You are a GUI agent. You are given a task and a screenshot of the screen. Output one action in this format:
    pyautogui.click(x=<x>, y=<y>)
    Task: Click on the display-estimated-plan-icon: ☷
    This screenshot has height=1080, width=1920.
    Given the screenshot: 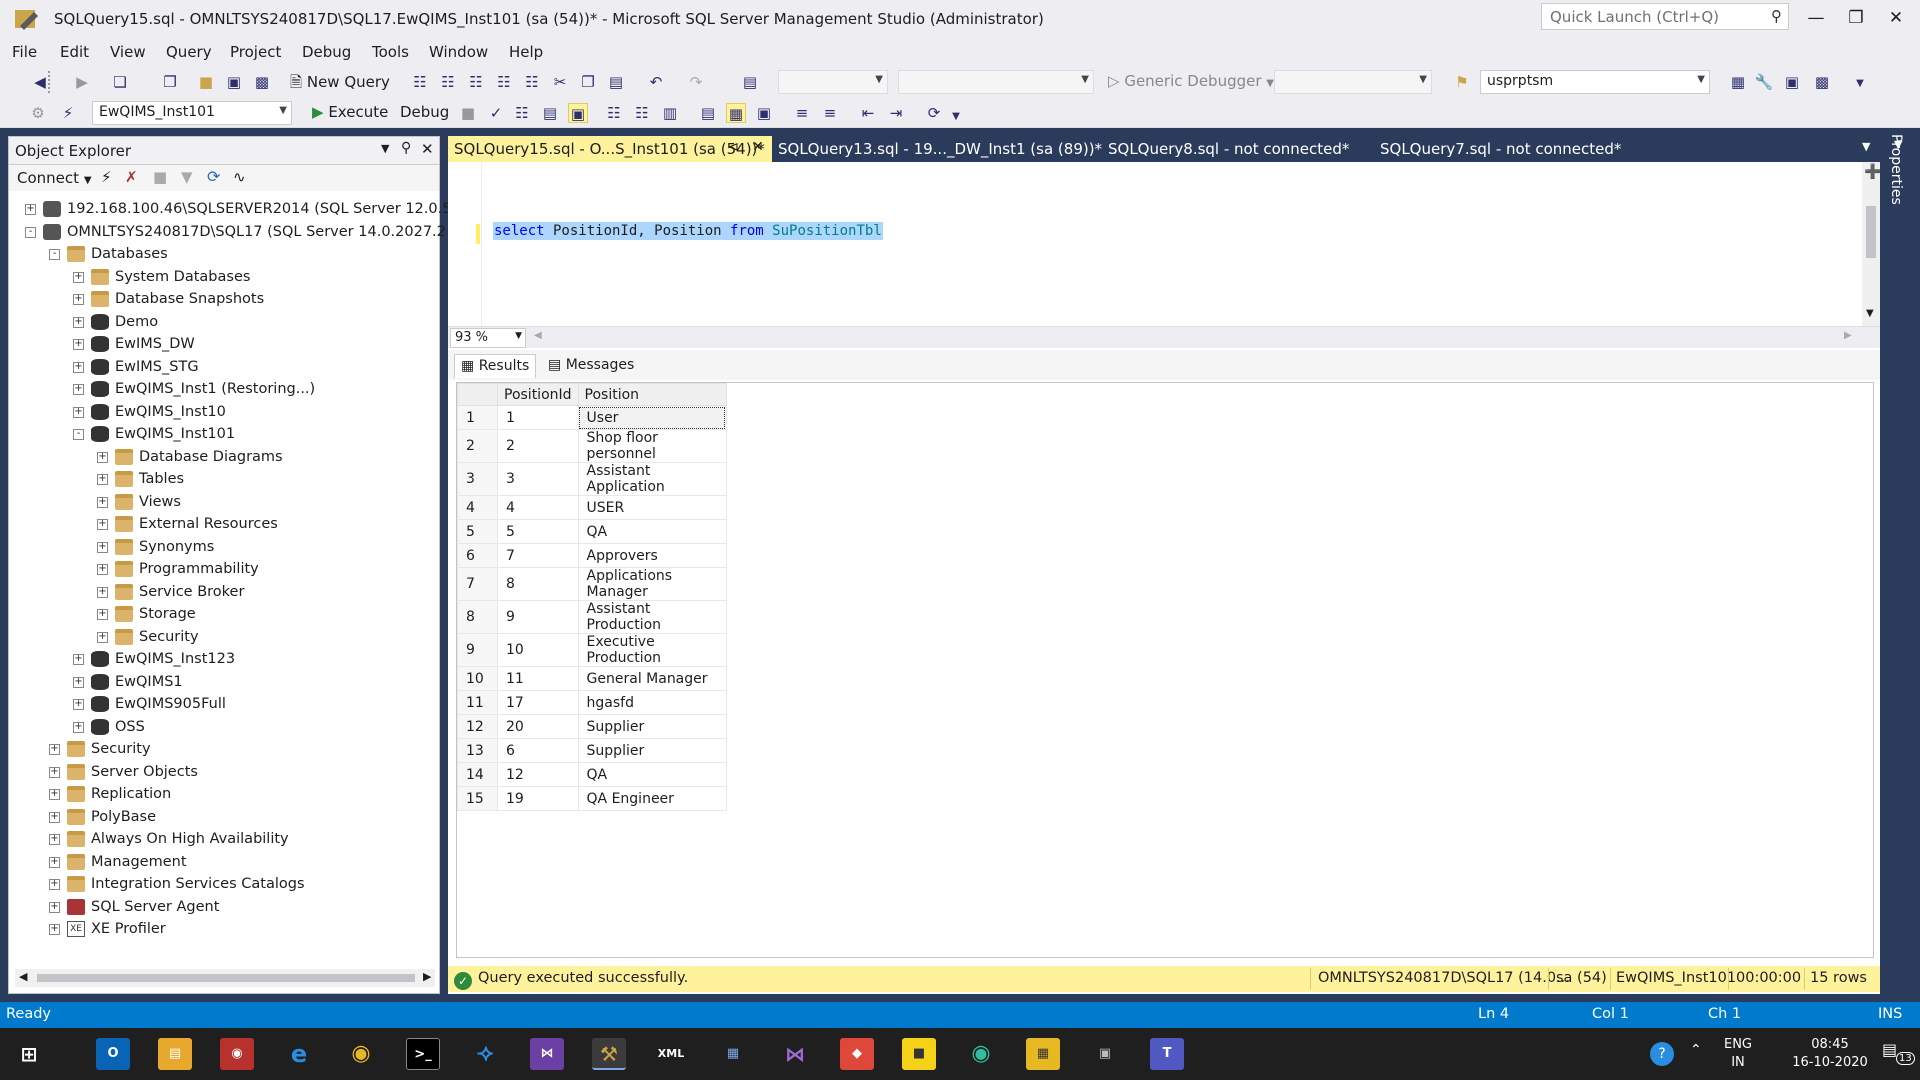 What is the action you would take?
    pyautogui.click(x=522, y=113)
    